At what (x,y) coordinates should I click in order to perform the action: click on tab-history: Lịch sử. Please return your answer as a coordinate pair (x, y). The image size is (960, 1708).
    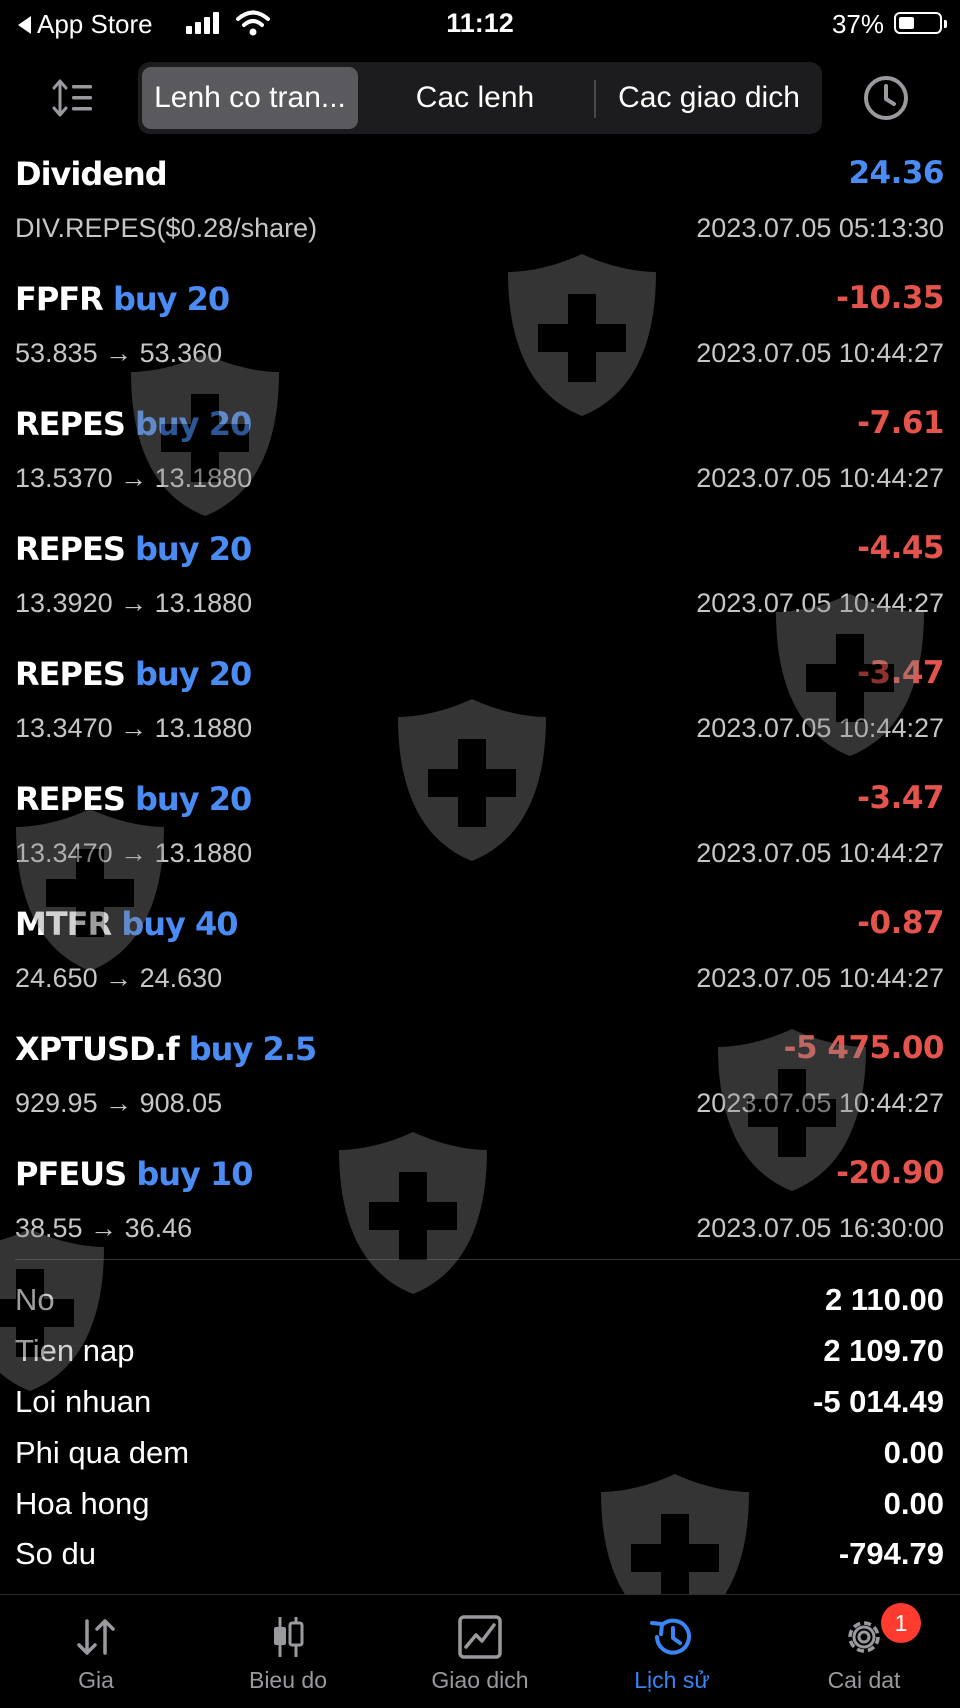
    Looking at the image, I should click on (672, 1651).